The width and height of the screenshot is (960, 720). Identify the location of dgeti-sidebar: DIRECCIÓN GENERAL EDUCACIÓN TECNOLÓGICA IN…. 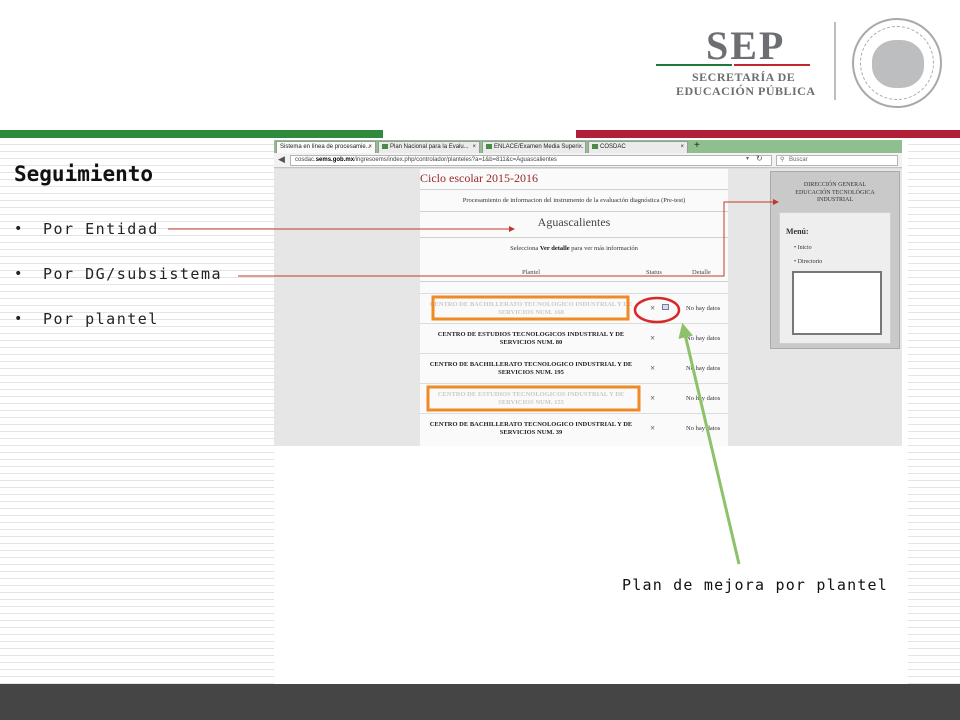
(835, 260).